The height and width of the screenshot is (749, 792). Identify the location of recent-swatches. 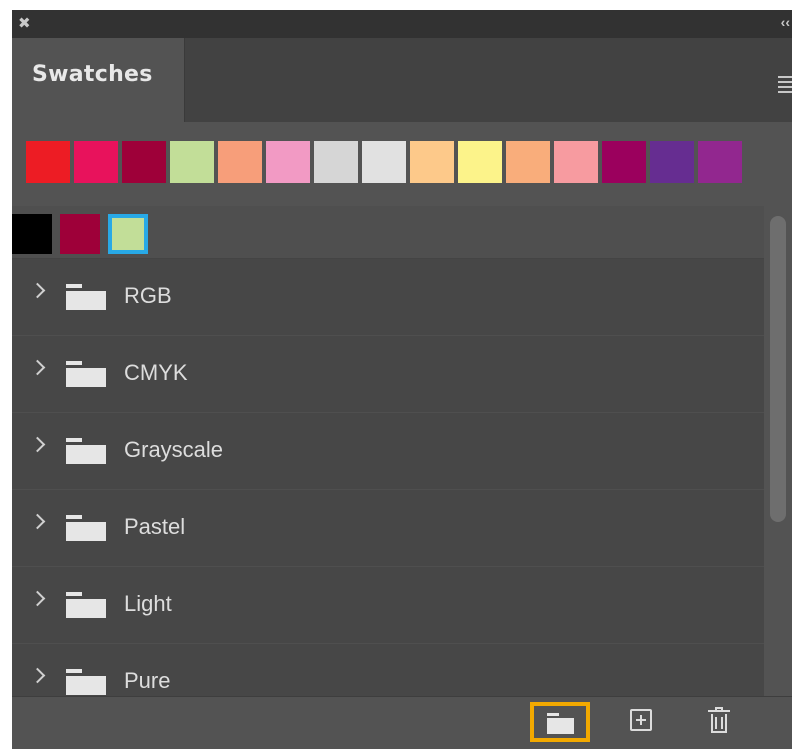
(386, 162).